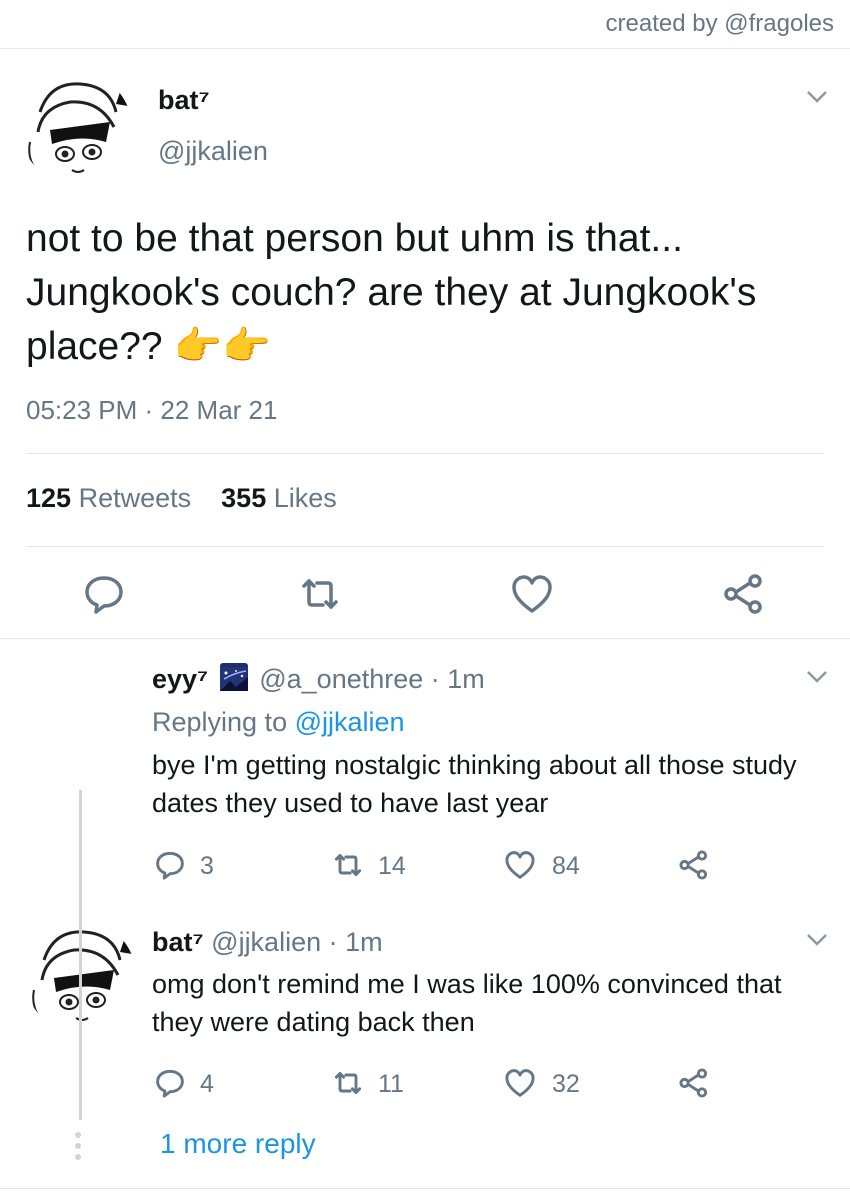 This screenshot has width=850, height=1200. What do you see at coordinates (180, 679) in the screenshot?
I see `reply-1-author-name: eyy⁷` at bounding box center [180, 679].